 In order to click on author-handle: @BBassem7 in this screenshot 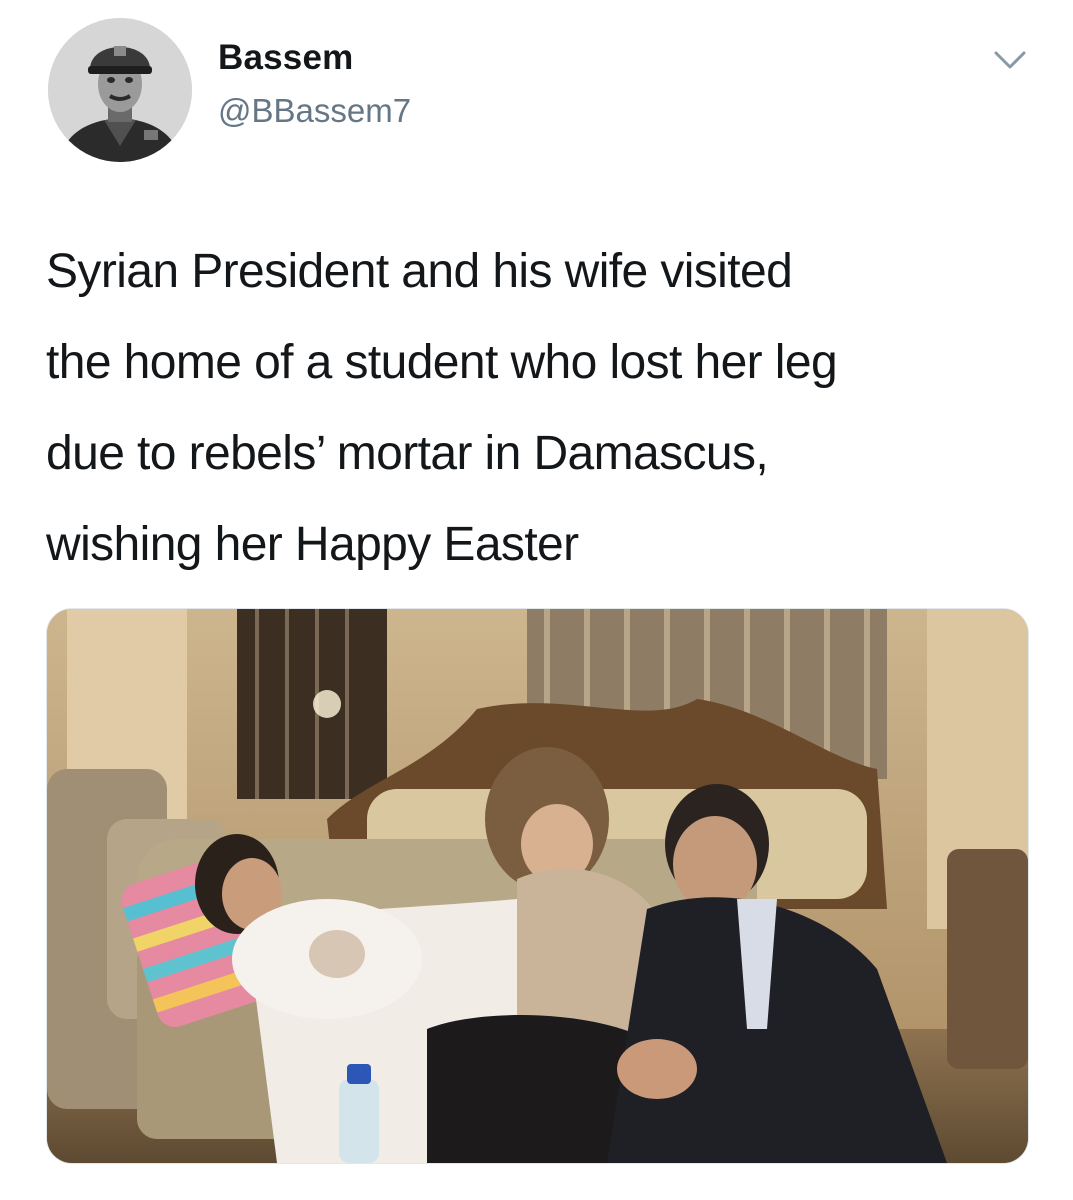, I will do `click(314, 111)`.